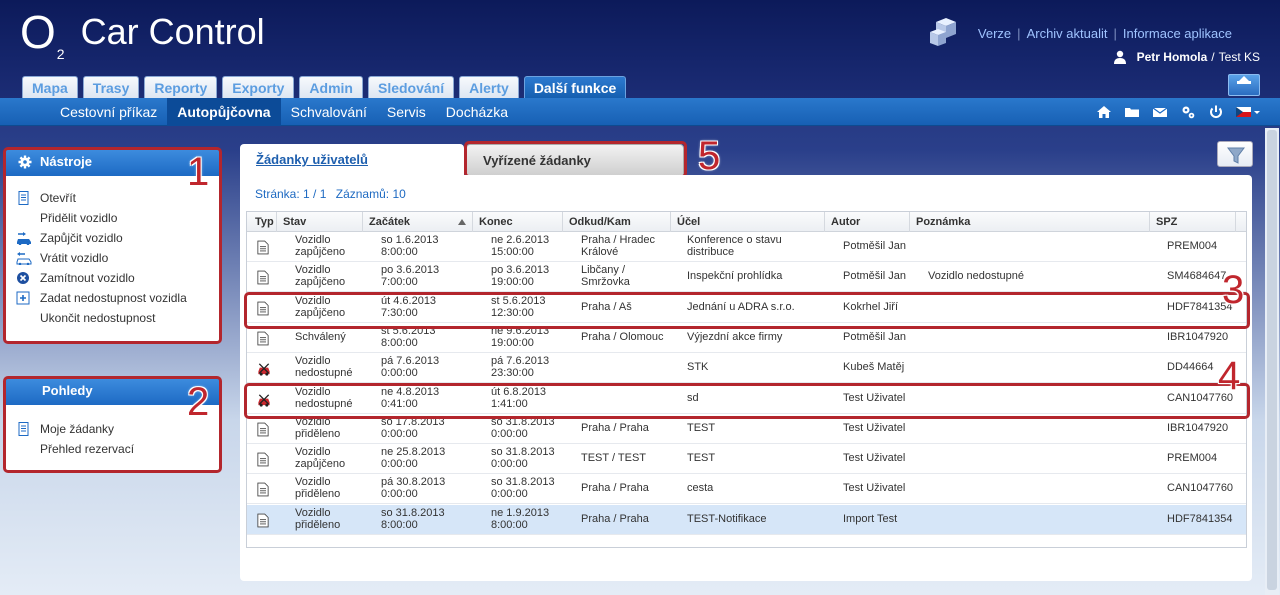  Describe the element at coordinates (262, 222) in the screenshot. I see `col-typ: Typ` at that location.